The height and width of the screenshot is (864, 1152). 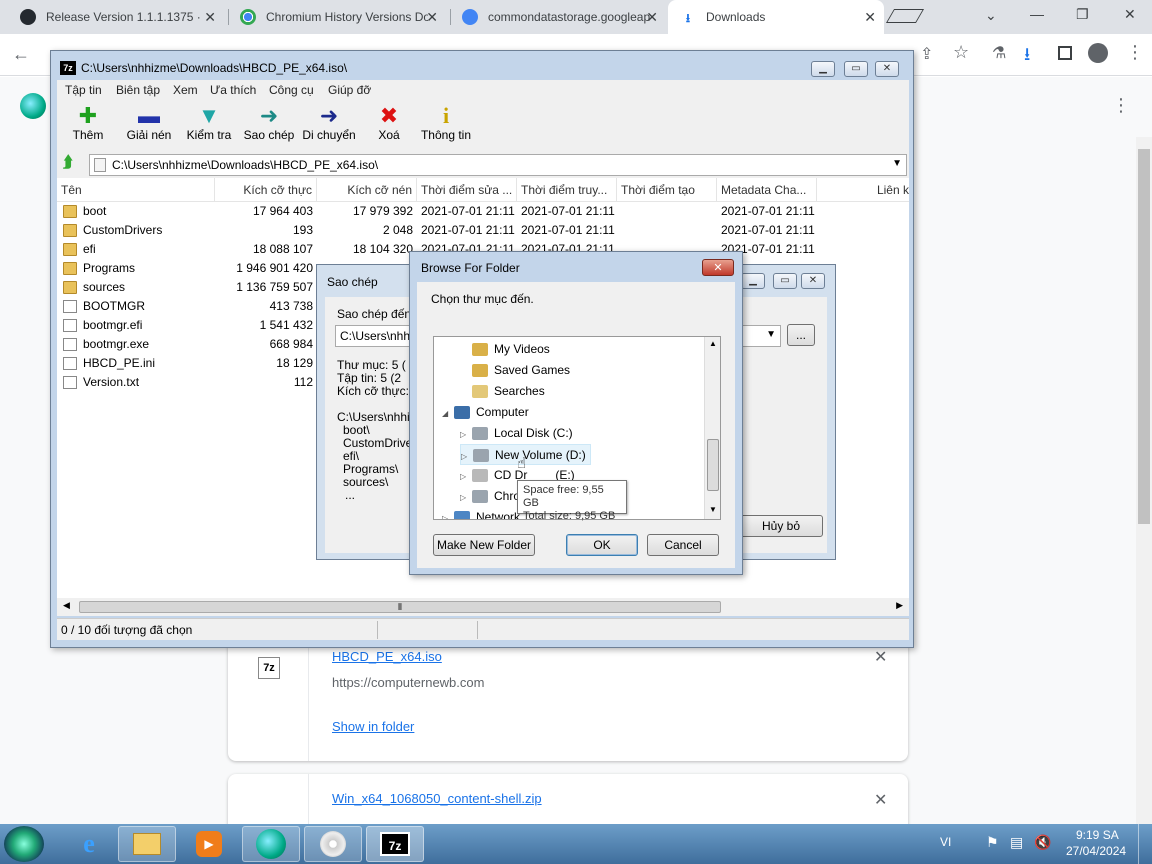 I want to click on up-folder-icon: ⮭, so click(x=67, y=163).